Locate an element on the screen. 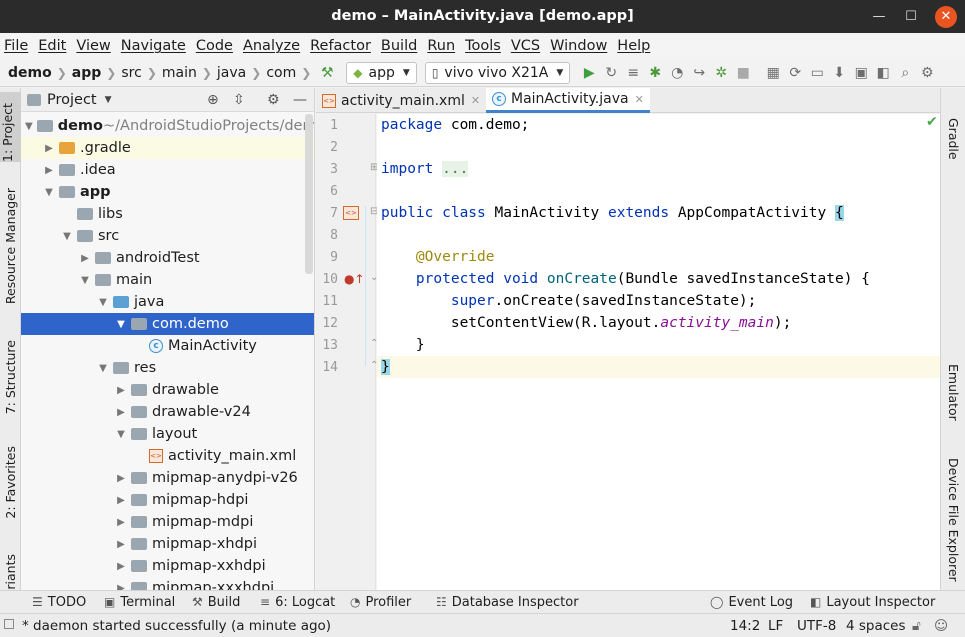 Image resolution: width=965 pixels, height=637 pixels. sdk-manager-icon: ⬇ is located at coordinates (839, 73).